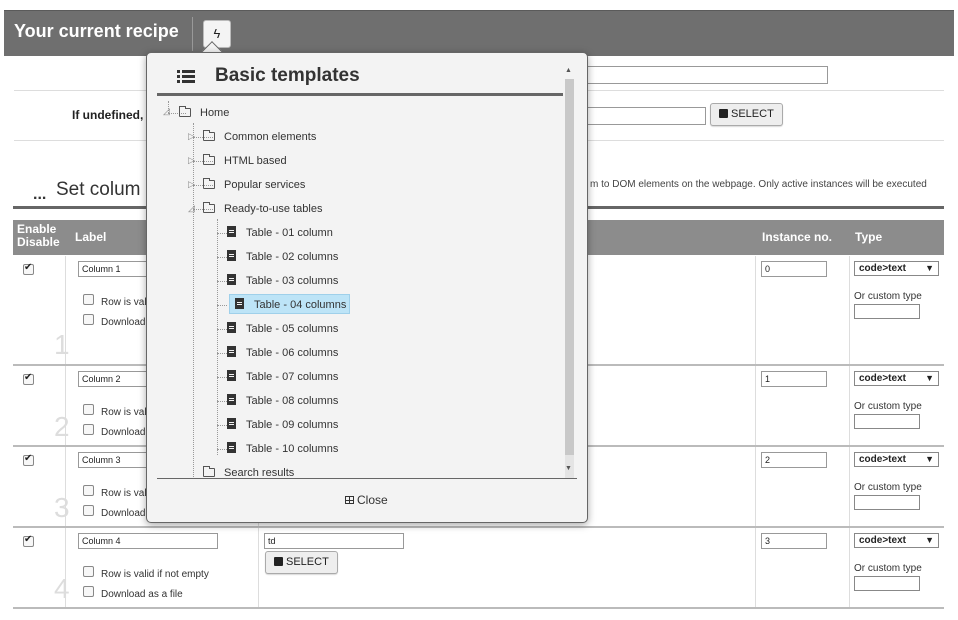 This screenshot has width=958, height=620. I want to click on header-divider, so click(192, 34).